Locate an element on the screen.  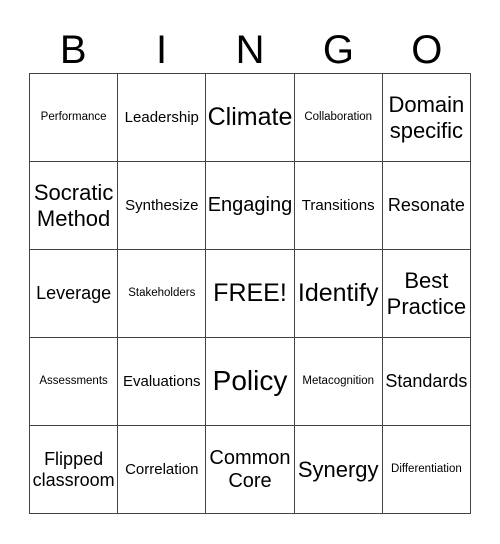
bingo-cell: Assessments is located at coordinates (74, 382).